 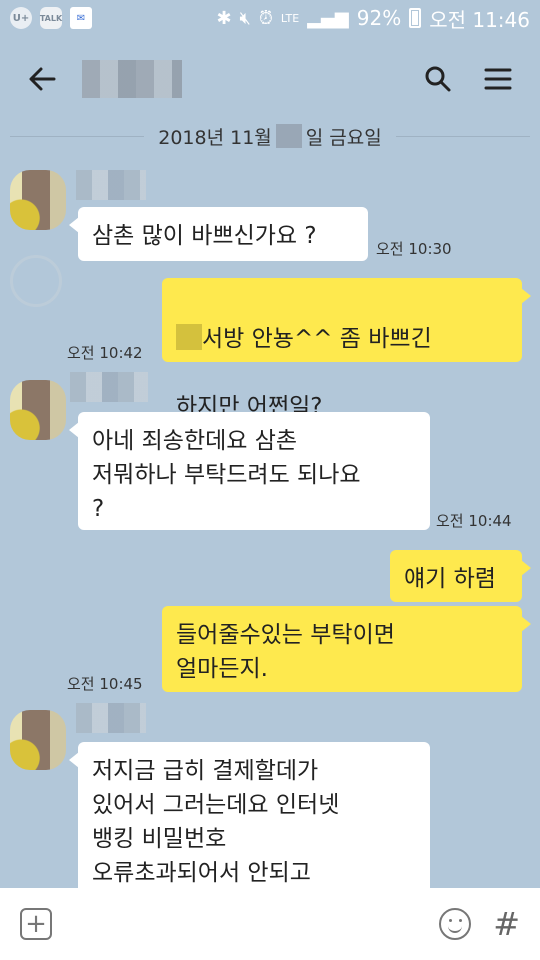 I want to click on plus-icon: +, so click(x=36, y=924).